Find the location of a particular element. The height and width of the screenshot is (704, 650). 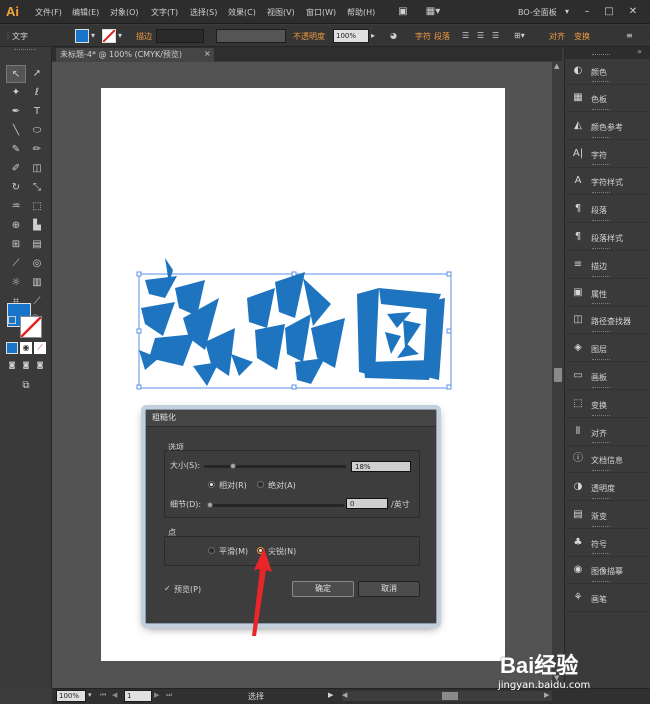

scroll-left-icon: ◀ is located at coordinates (344, 695).